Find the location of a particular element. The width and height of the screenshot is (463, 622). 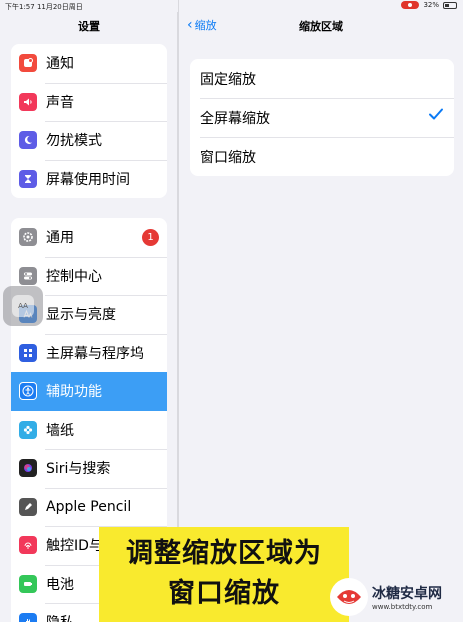

caption-line-2: 窗口缩放 is located at coordinates (224, 593).